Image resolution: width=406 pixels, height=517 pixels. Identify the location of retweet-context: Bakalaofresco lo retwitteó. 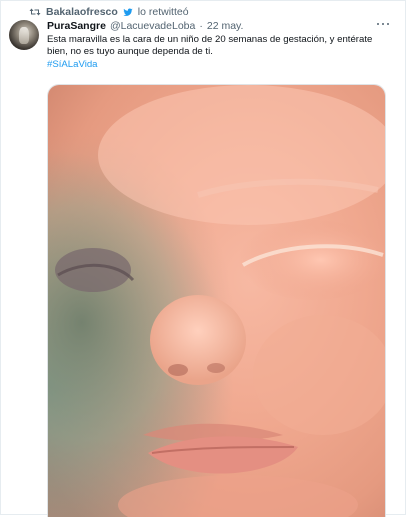
(109, 12).